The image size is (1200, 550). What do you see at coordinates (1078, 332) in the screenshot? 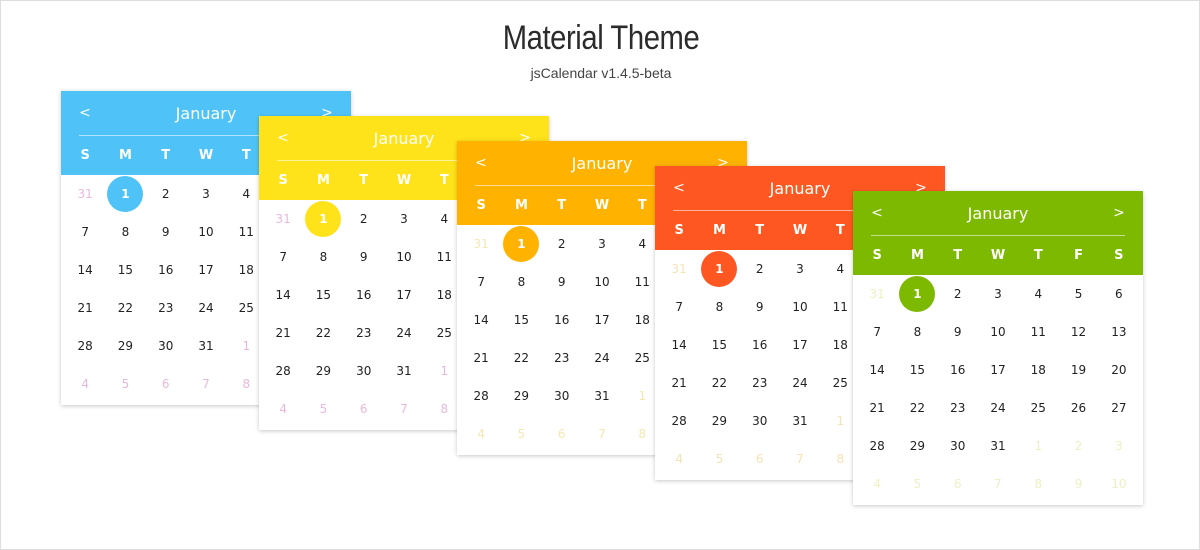
I see `day-cell: 12` at bounding box center [1078, 332].